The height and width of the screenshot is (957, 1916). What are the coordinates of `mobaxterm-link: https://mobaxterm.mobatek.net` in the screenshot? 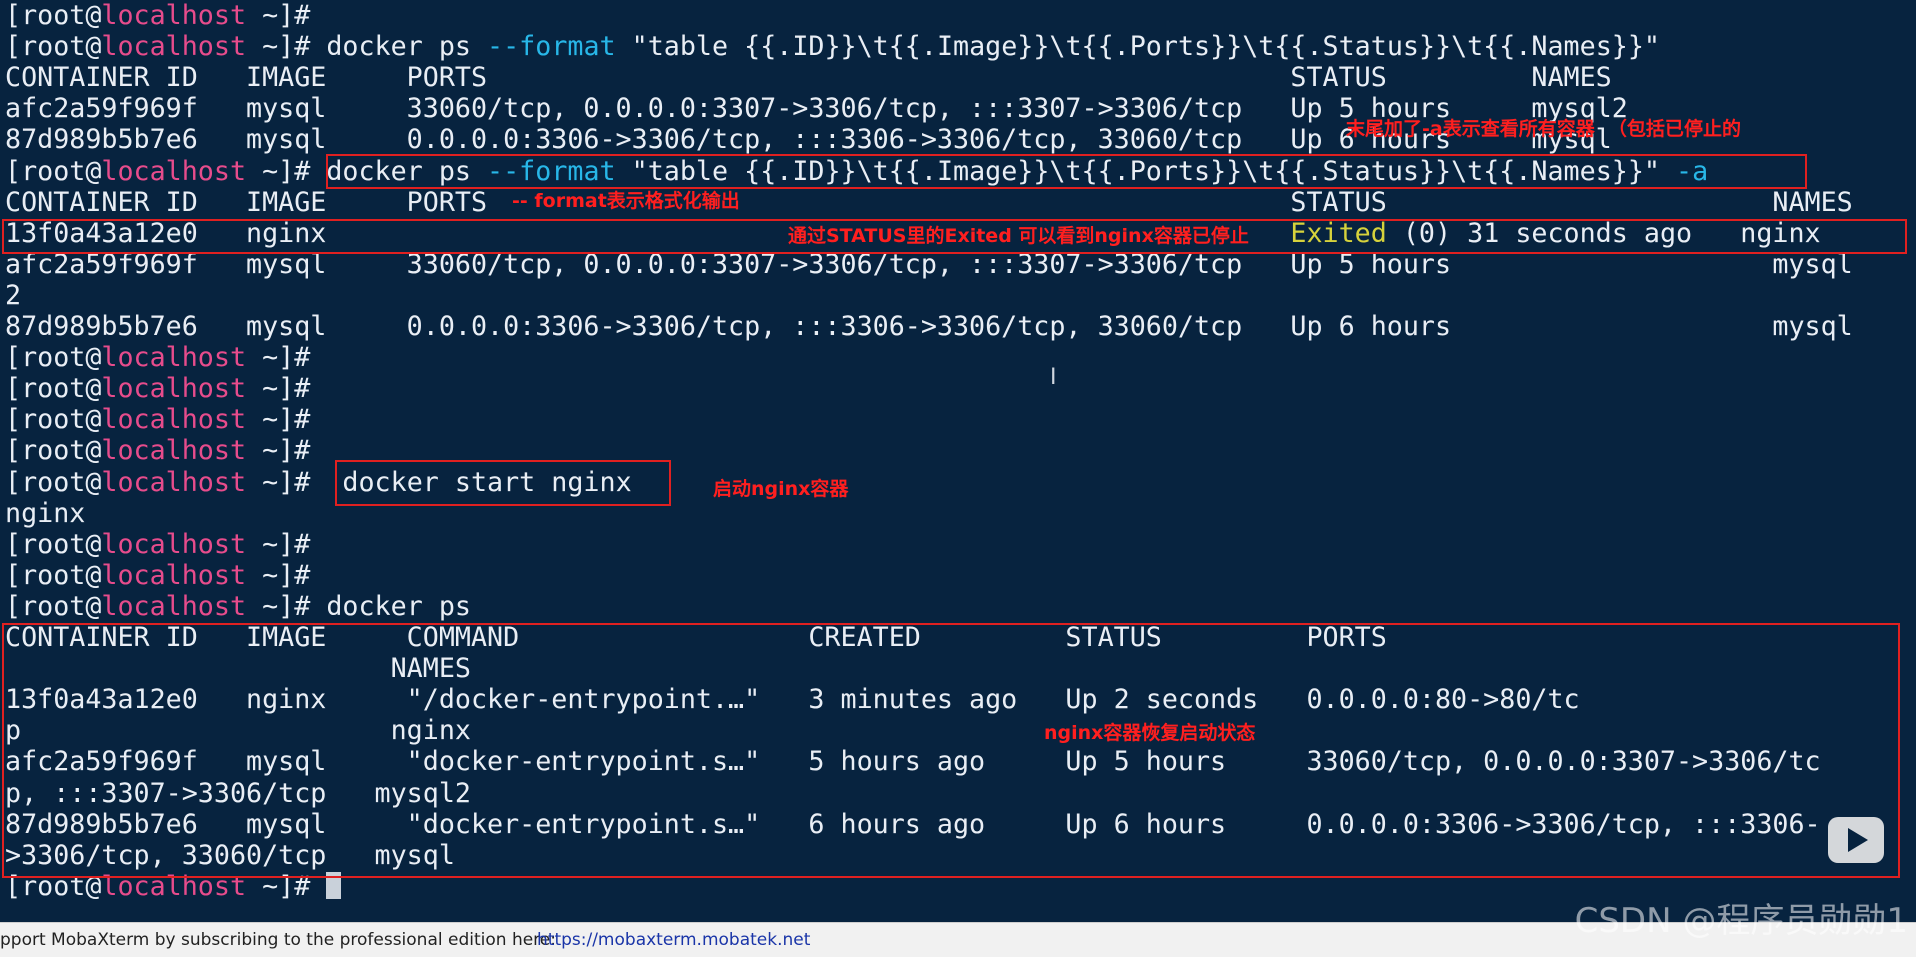 It's located at (673, 940).